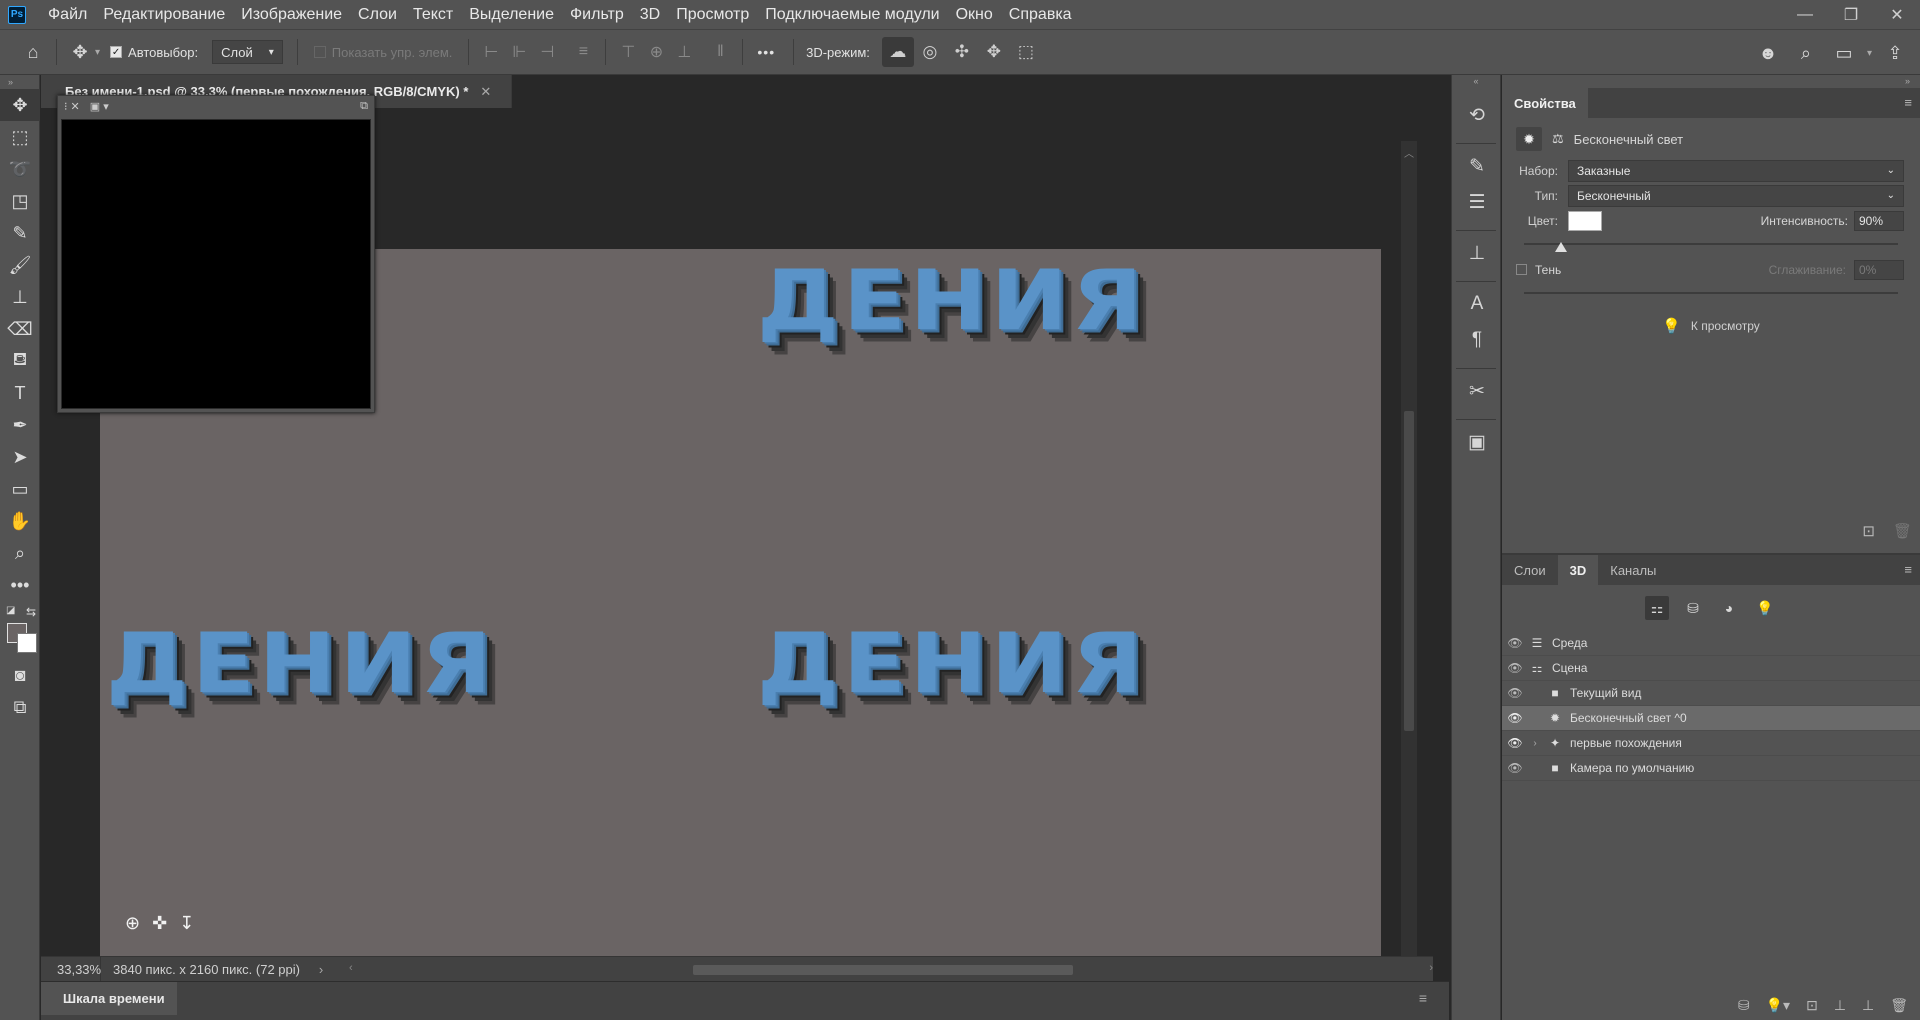 The width and height of the screenshot is (1920, 1020). Describe the element at coordinates (511, 14) in the screenshot. I see `menu-select: Выделение` at that location.